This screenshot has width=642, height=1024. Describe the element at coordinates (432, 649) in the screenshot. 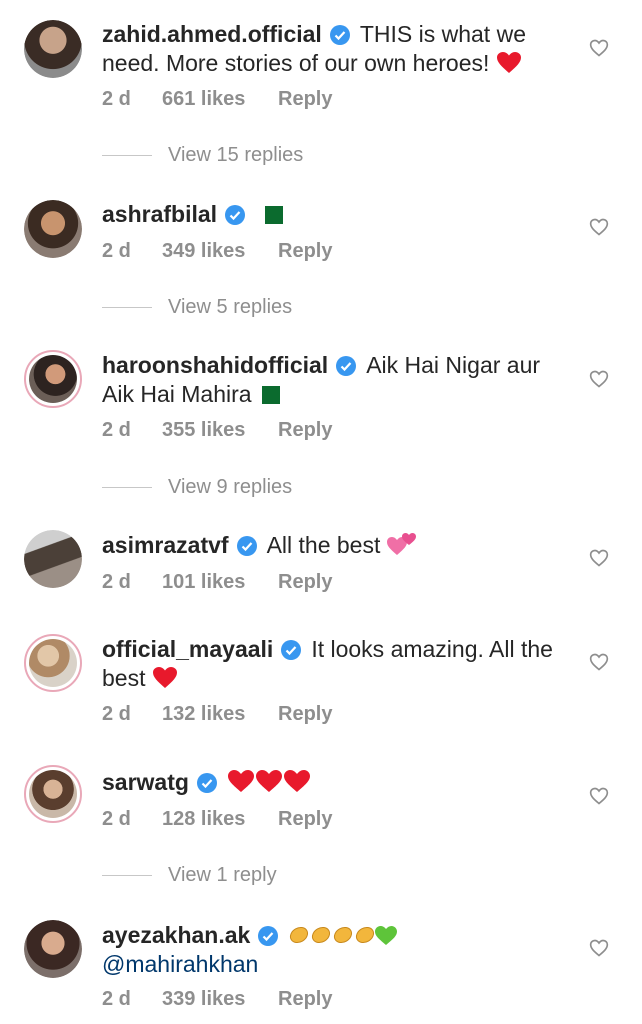

I see `comment-text: It looks amazing. All the` at that location.